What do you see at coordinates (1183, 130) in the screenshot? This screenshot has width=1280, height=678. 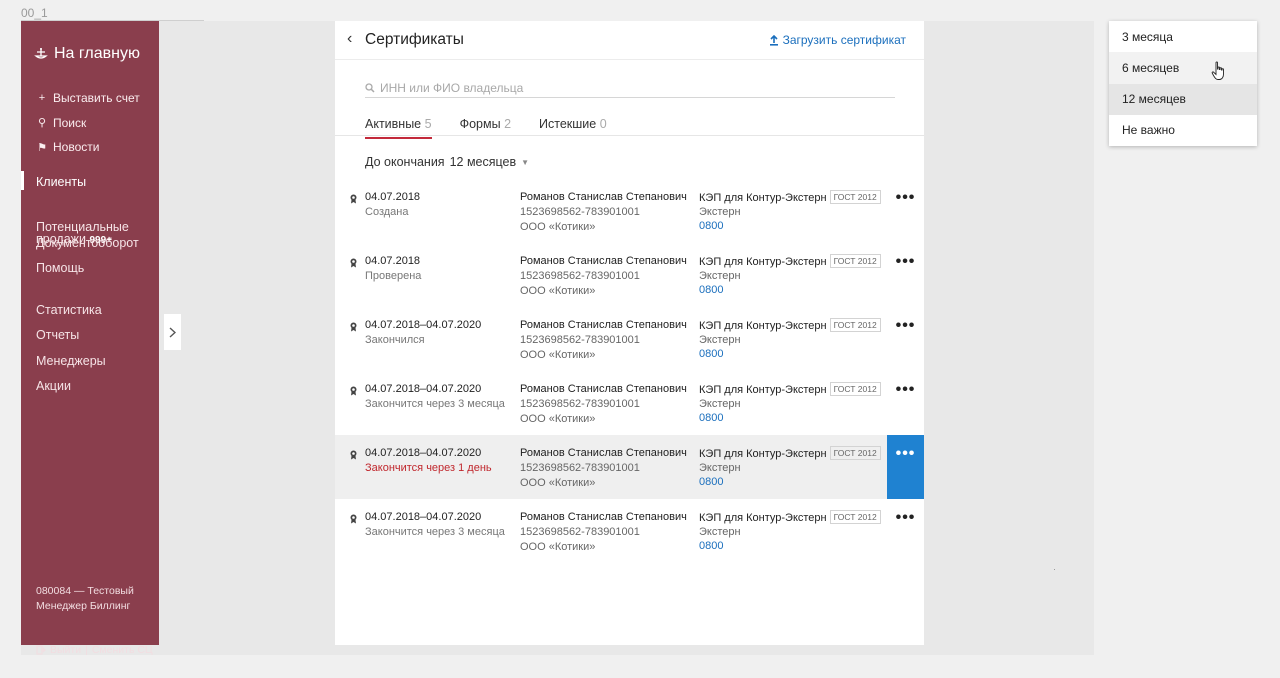 I see `dropdown-option: Не важно` at bounding box center [1183, 130].